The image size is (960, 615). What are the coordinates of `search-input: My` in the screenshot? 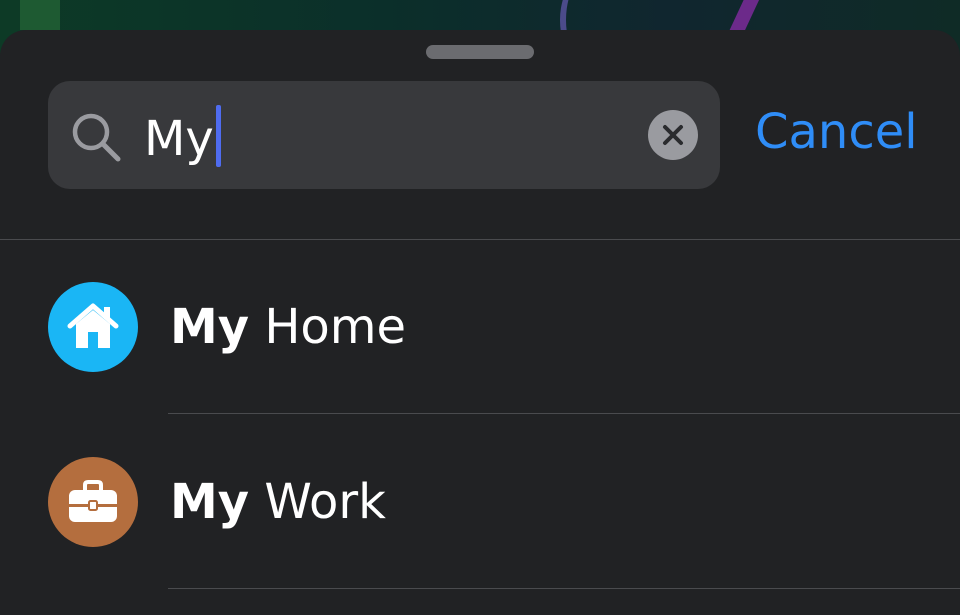 It's located at (384, 135).